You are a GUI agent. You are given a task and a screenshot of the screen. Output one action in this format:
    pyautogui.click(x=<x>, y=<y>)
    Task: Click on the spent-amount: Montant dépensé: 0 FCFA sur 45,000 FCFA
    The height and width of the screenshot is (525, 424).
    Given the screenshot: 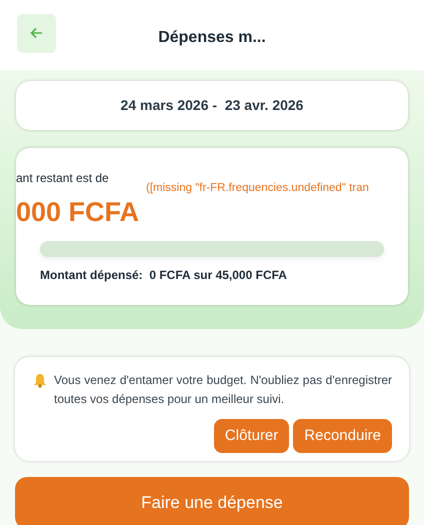 What is the action you would take?
    pyautogui.click(x=163, y=275)
    